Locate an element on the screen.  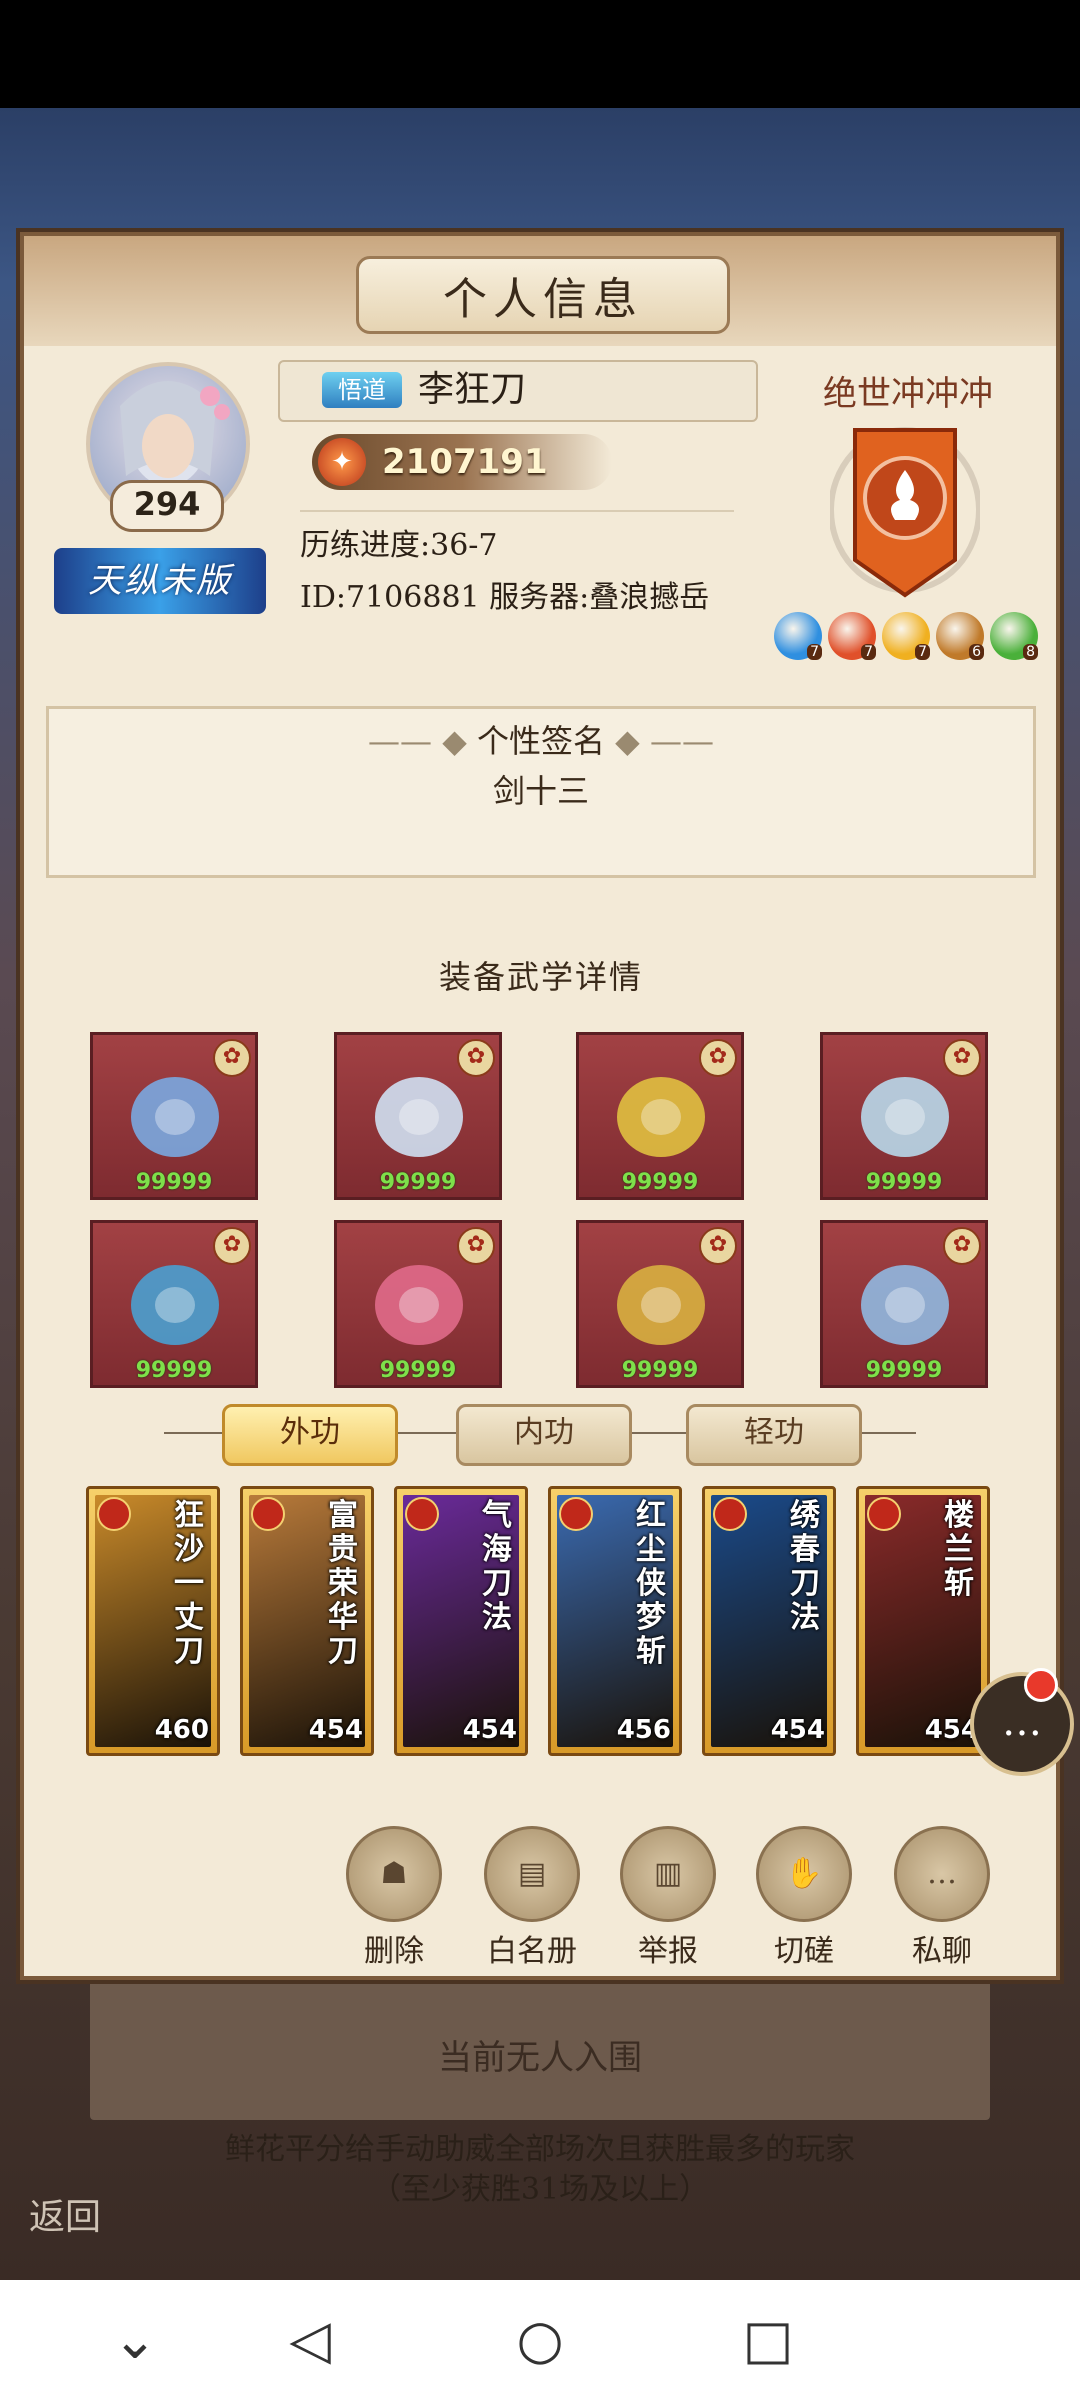
guild-name: 绝世冲冲冲 is located at coordinates (908, 394).